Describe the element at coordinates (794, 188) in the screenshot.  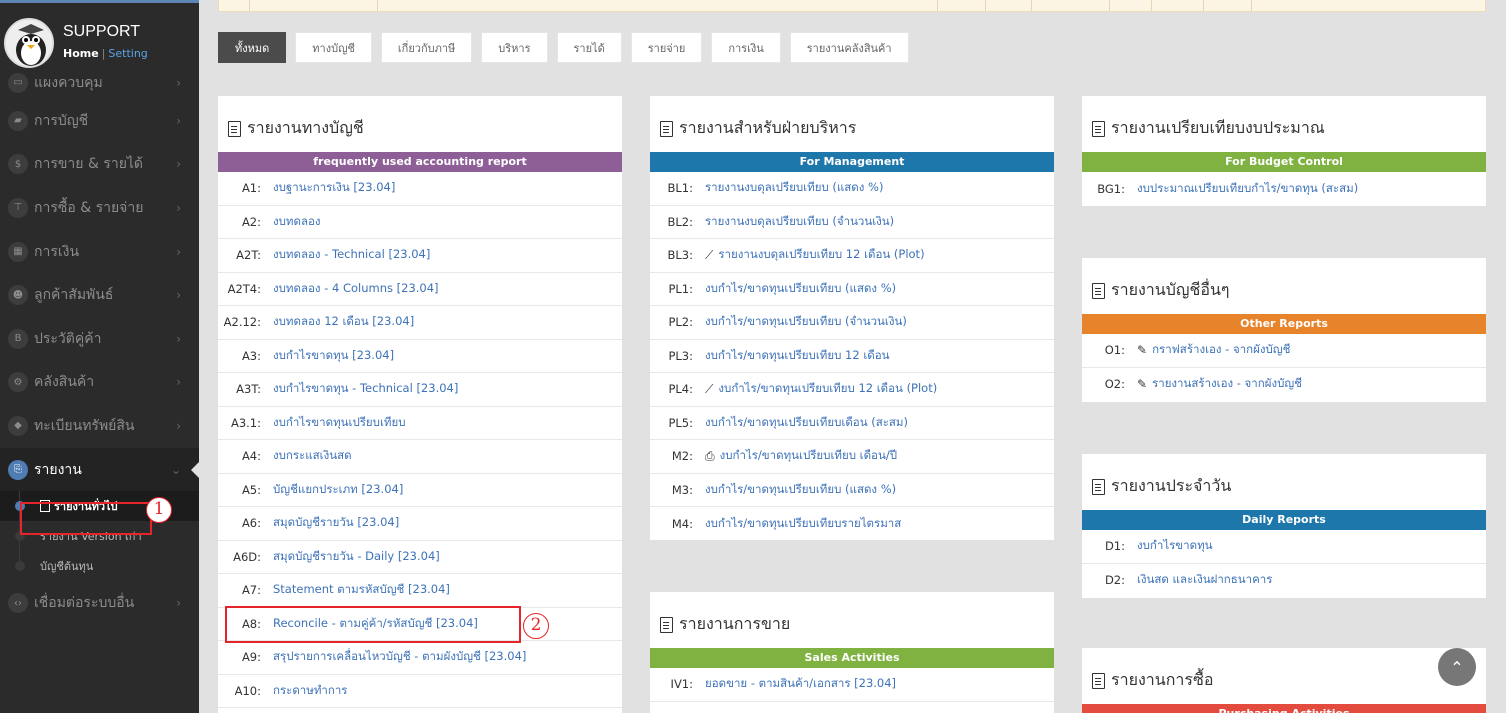
I see `report-link: รายงานงบดุลเปรียบเทียบ (แสดง %)` at that location.